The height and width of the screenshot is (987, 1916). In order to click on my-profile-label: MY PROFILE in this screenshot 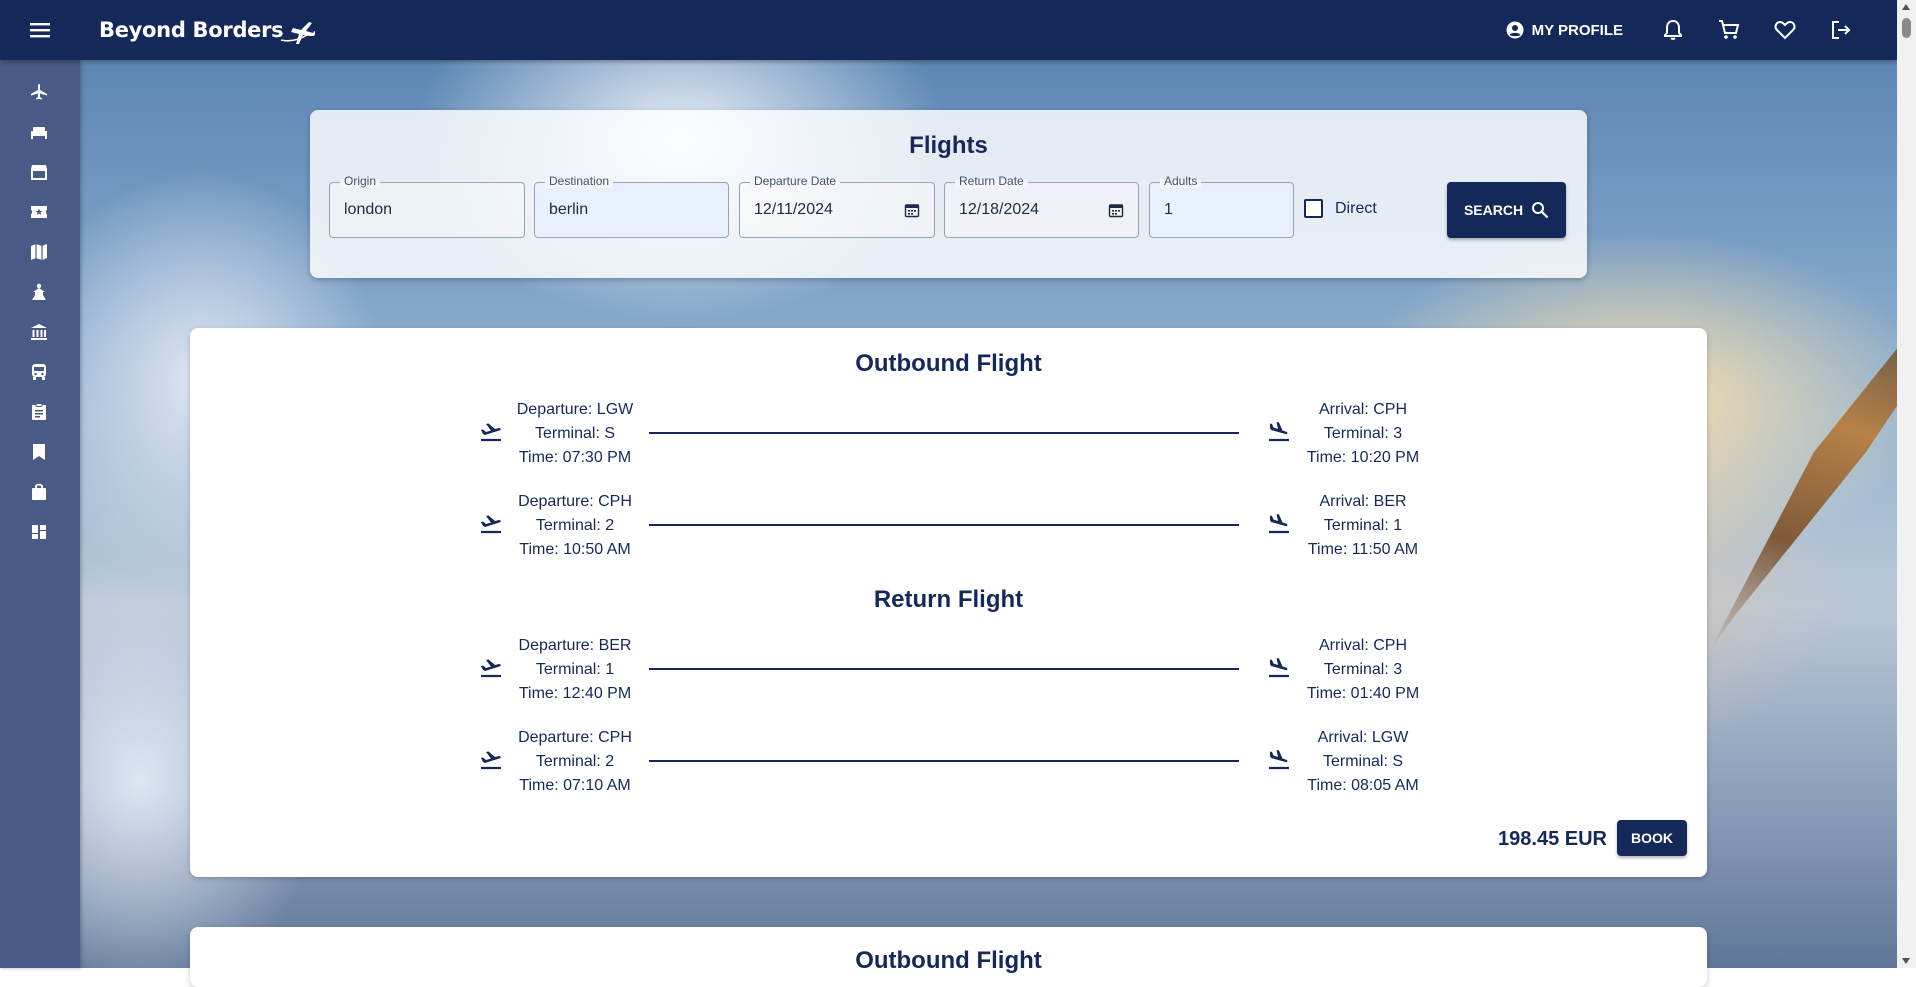, I will do `click(1577, 30)`.